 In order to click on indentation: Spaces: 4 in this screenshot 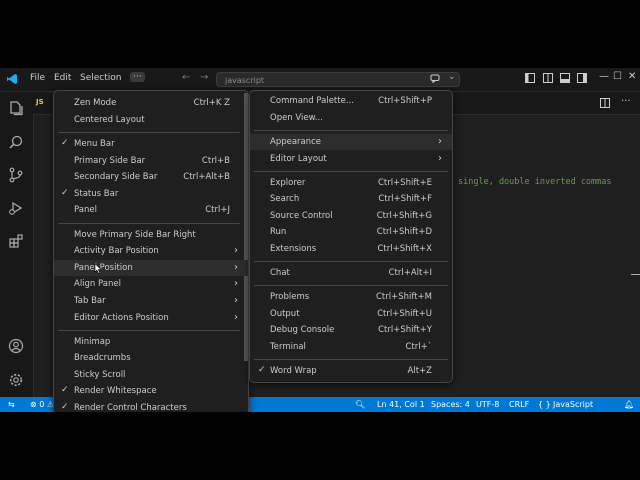, I will do `click(450, 404)`.